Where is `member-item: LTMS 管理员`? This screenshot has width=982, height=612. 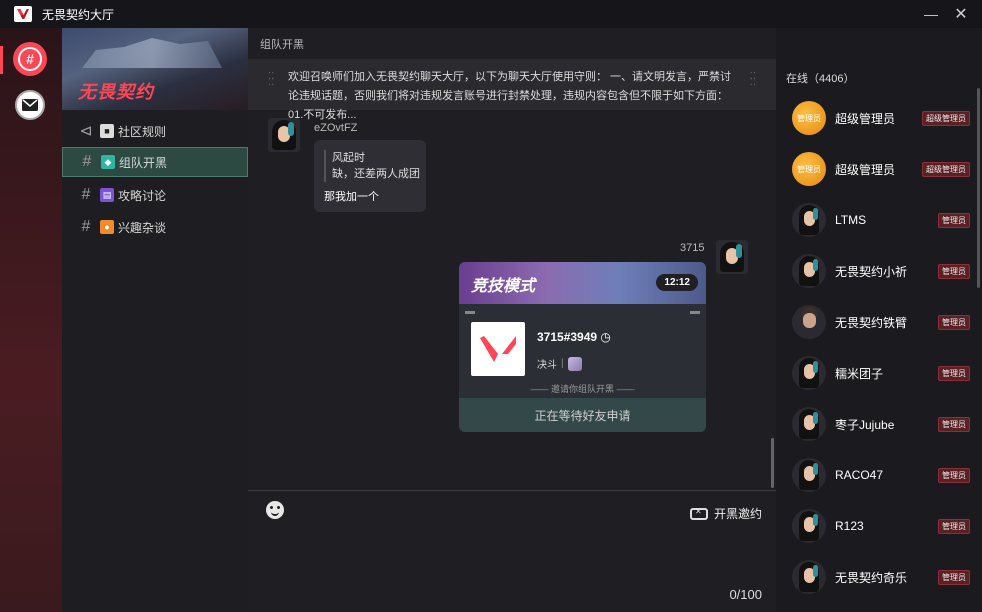
member-item: LTMS 管理员 is located at coordinates (876, 220).